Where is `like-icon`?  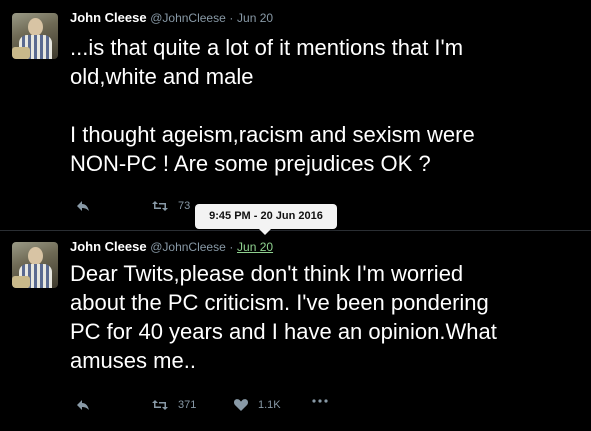 like-icon is located at coordinates (241, 405).